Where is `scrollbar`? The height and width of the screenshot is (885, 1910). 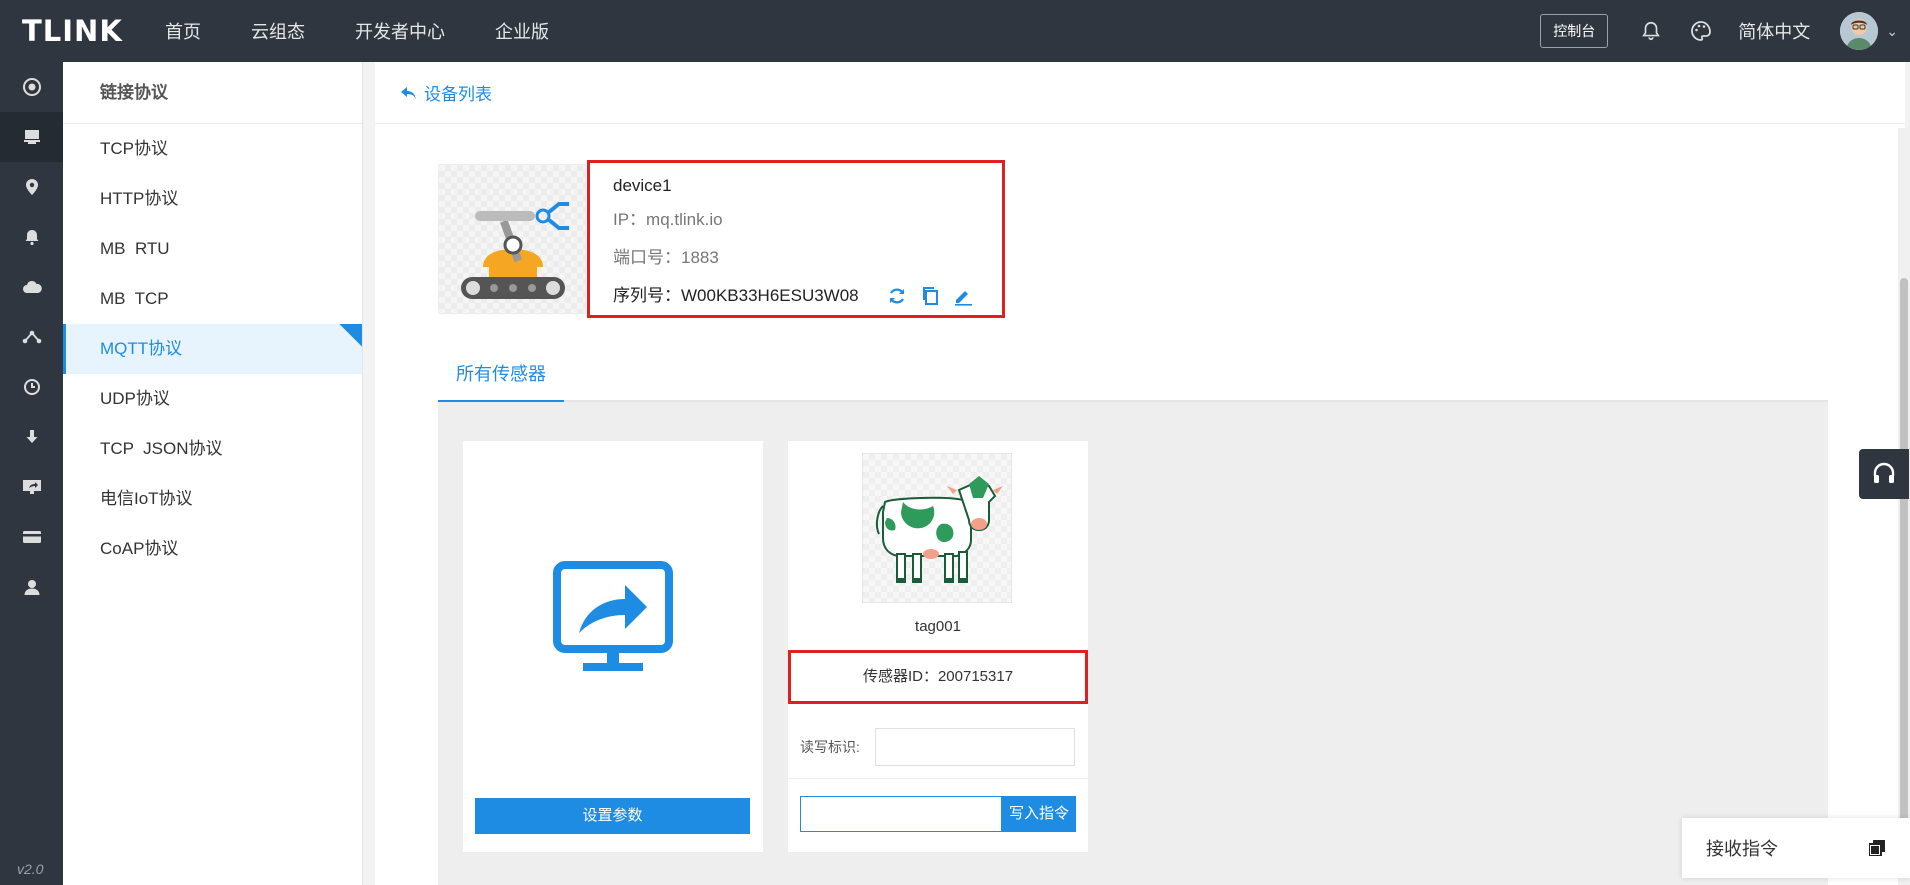
scrollbar is located at coordinates (1904, 506).